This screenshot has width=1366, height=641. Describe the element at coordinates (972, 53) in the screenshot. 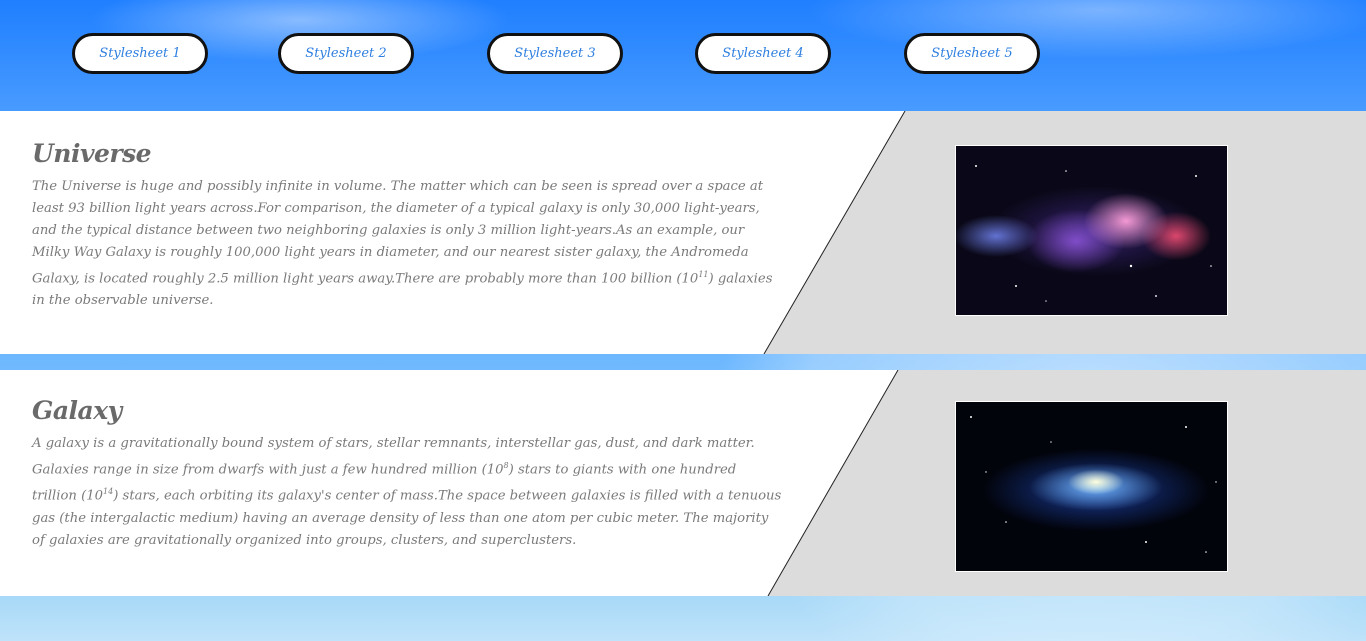

I see `stylesheet-5-button: Stylesheet 5` at that location.